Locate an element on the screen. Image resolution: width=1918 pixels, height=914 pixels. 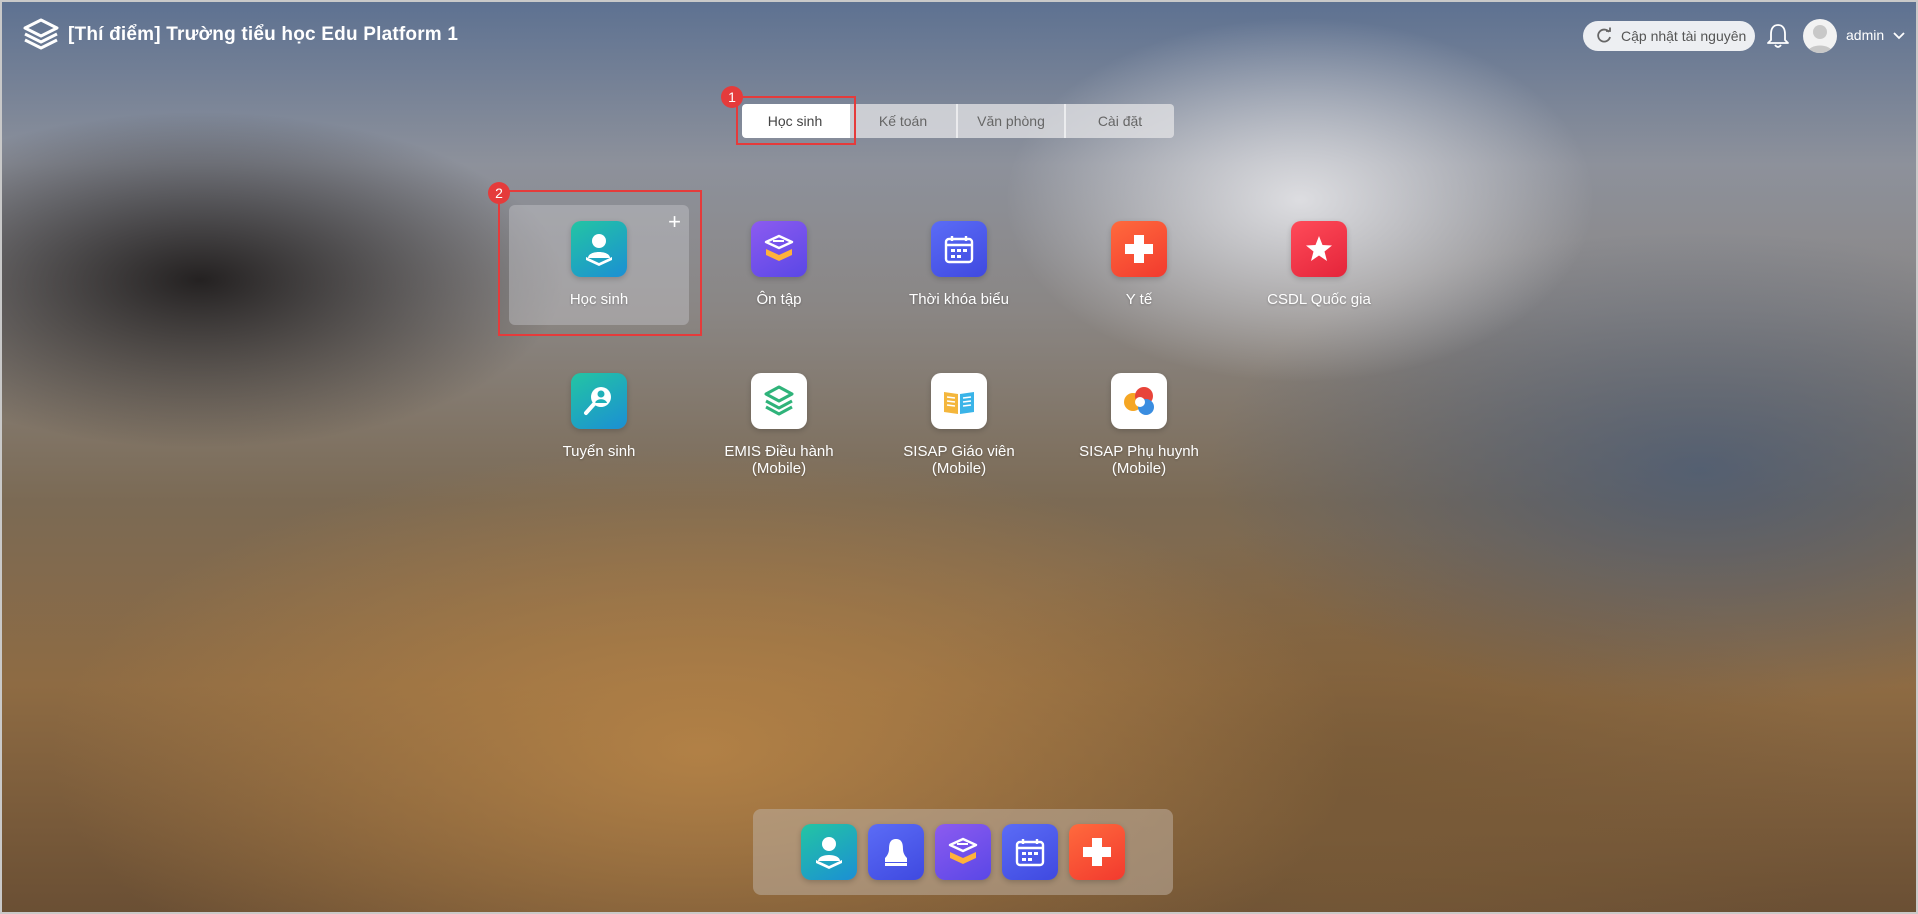
app-tuyen-sinh: Tuyển sinh is located at coordinates (599, 417).